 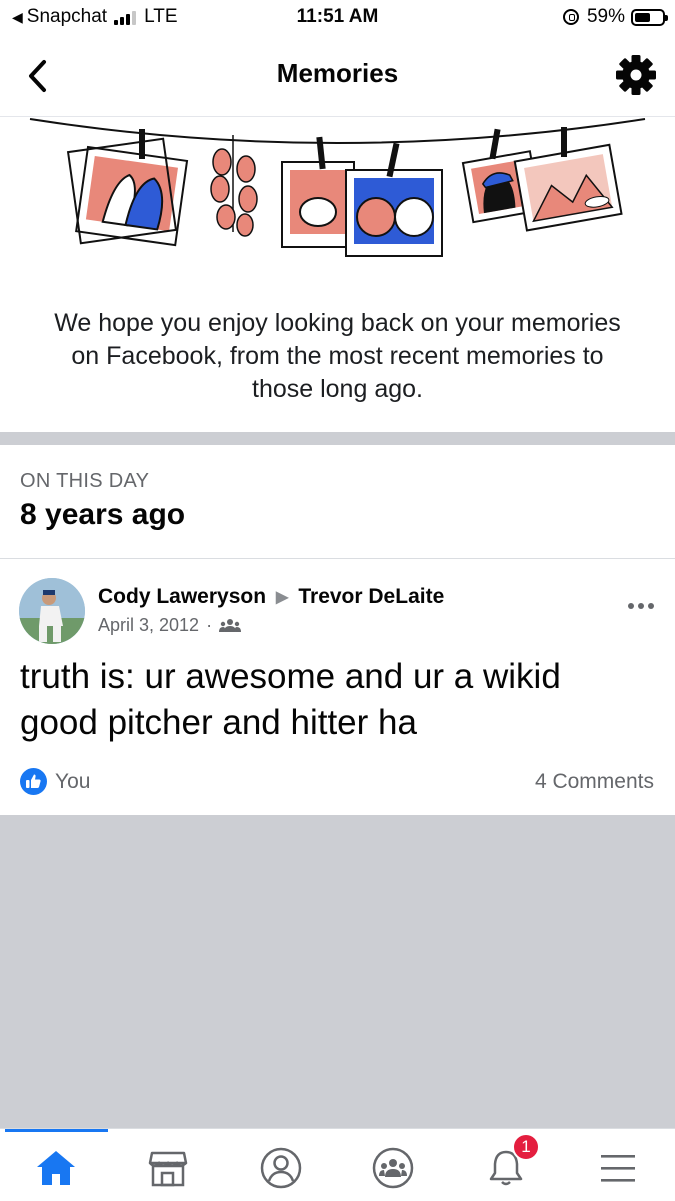 I want to click on more-options-button, so click(x=641, y=603).